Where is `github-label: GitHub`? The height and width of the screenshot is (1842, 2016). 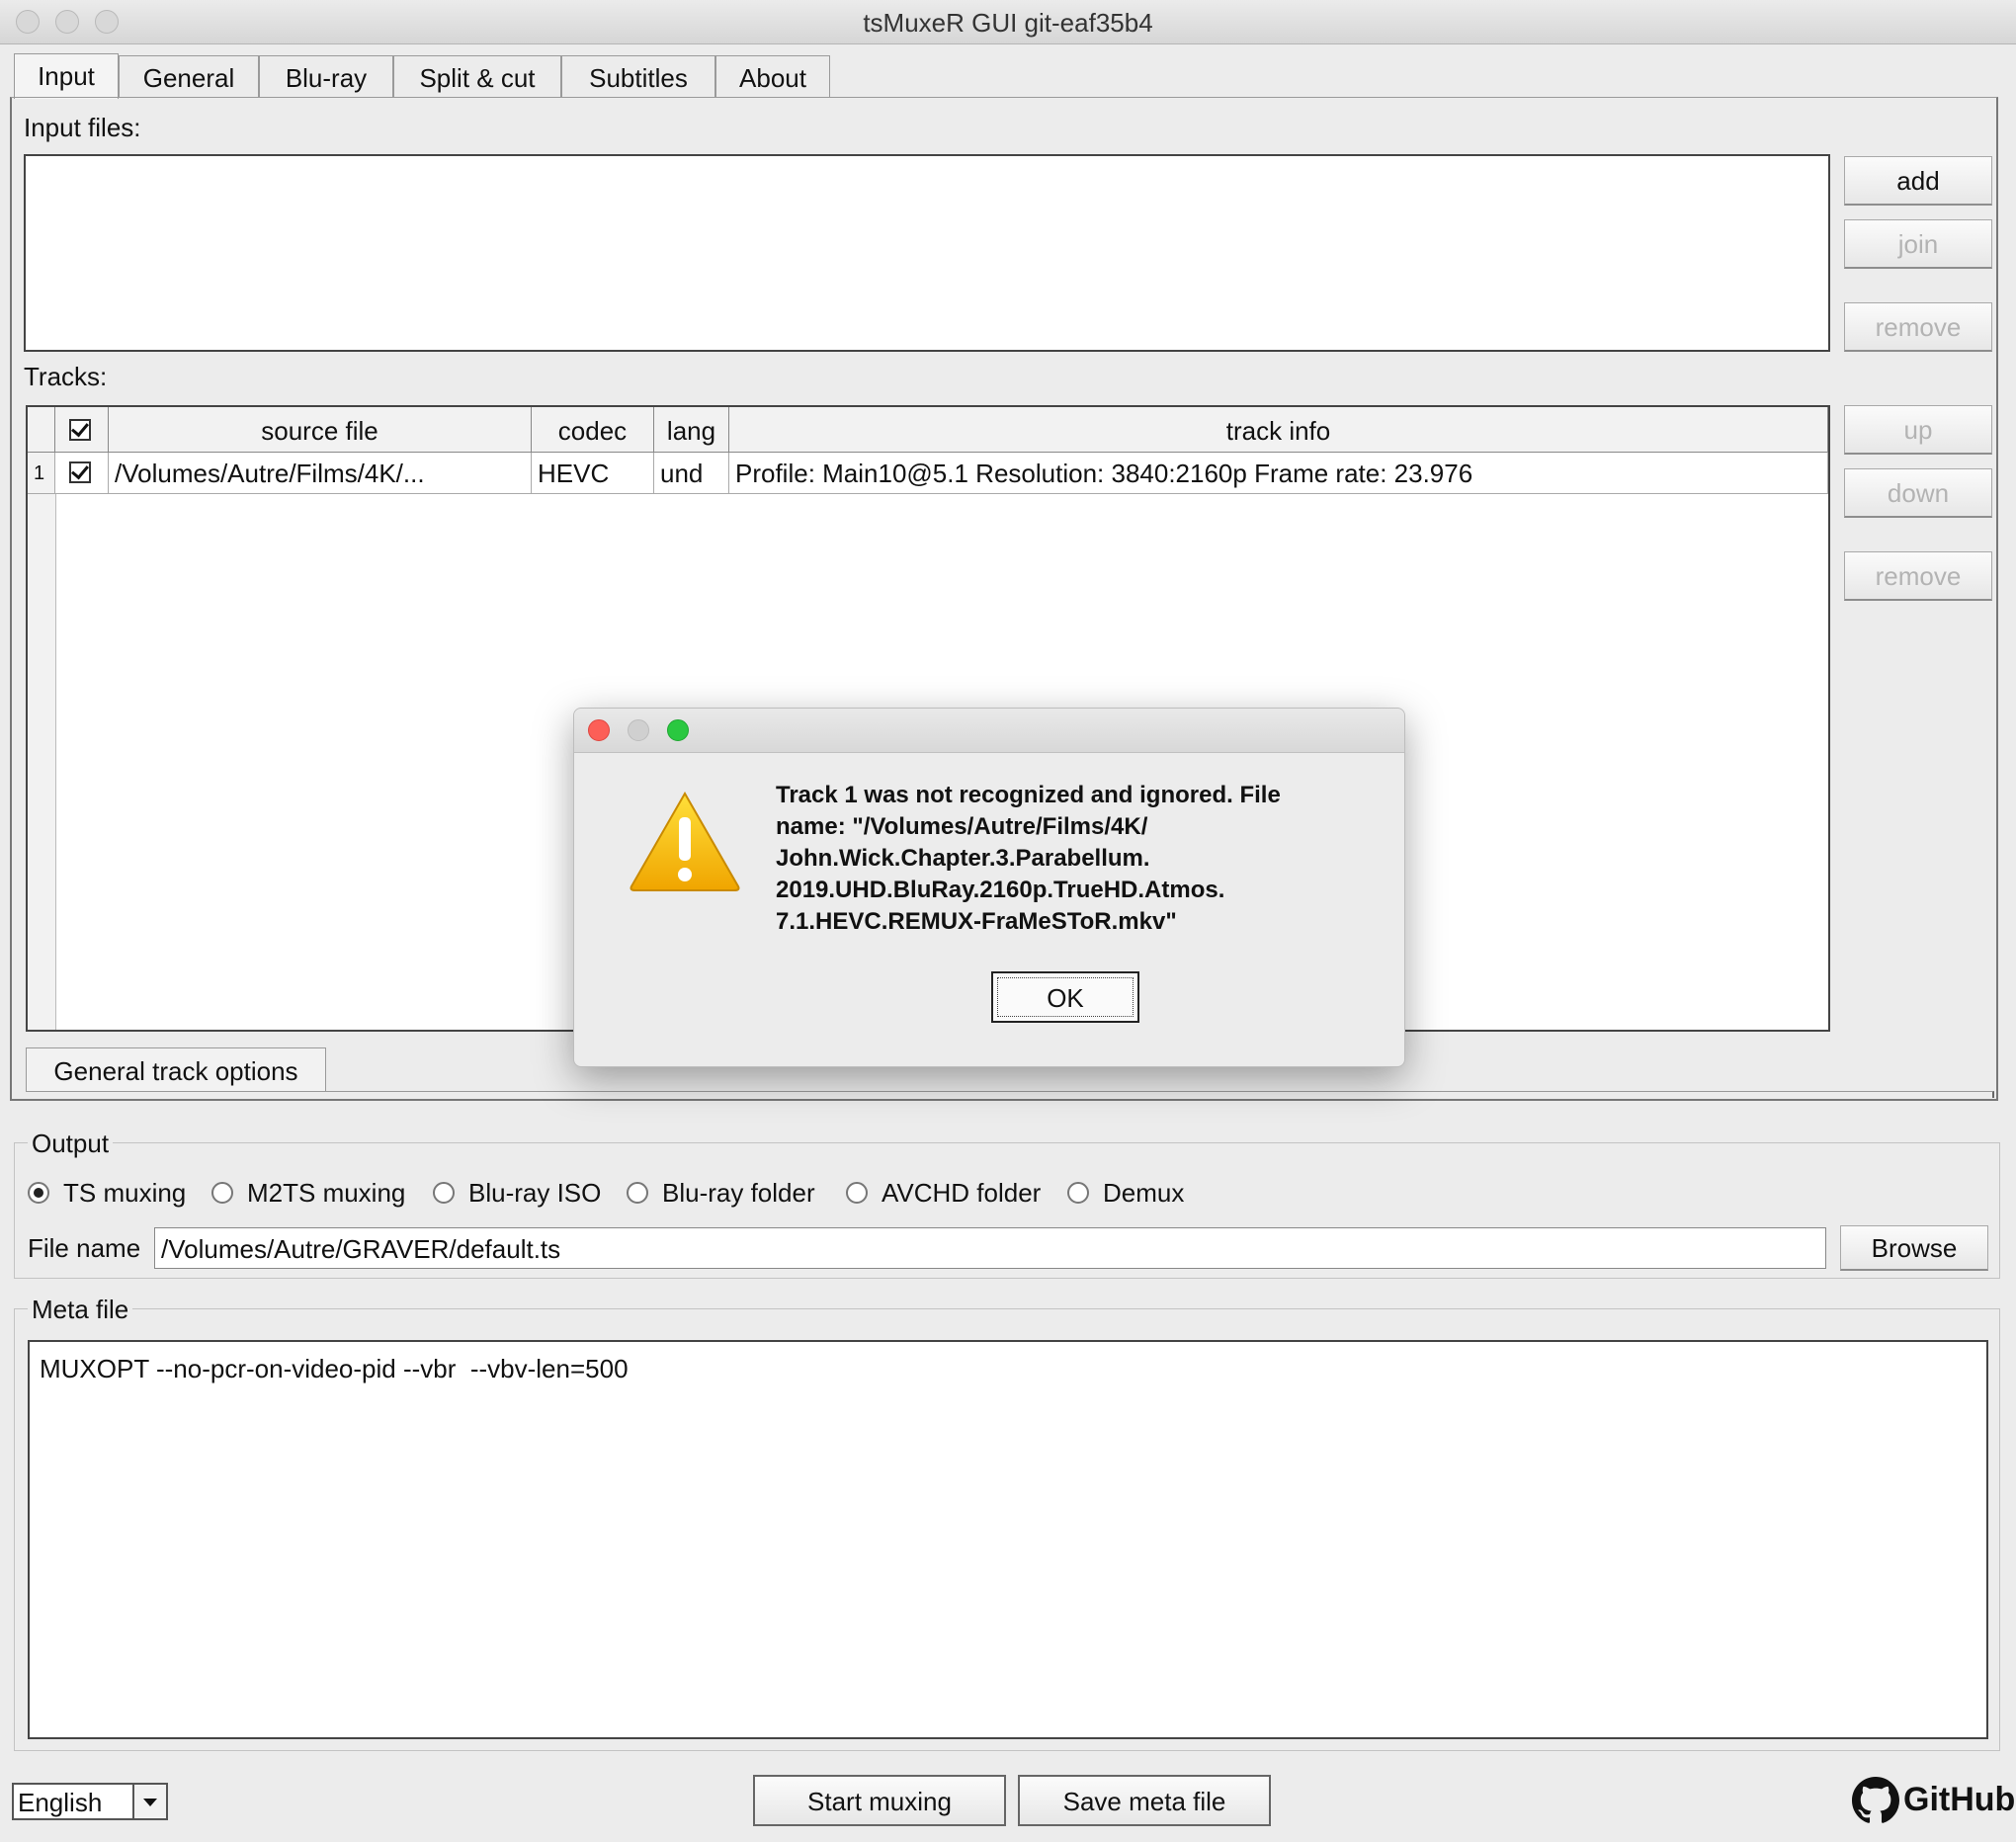 github-label: GitHub is located at coordinates (1959, 1800).